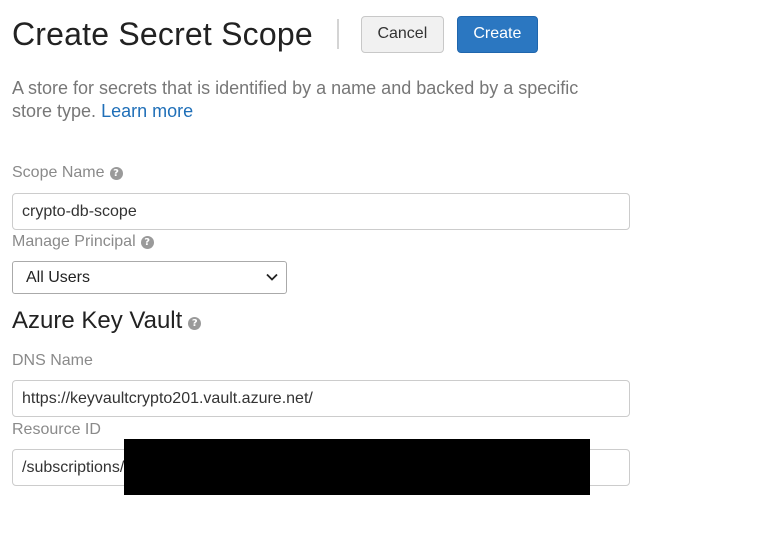  Describe the element at coordinates (272, 277) in the screenshot. I see `chevron-down-icon` at that location.